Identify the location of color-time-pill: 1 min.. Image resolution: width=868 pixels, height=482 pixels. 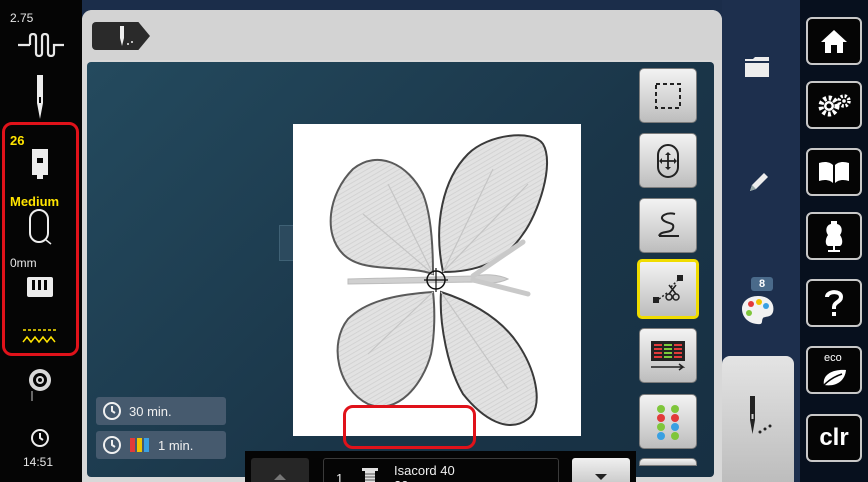
(161, 445).